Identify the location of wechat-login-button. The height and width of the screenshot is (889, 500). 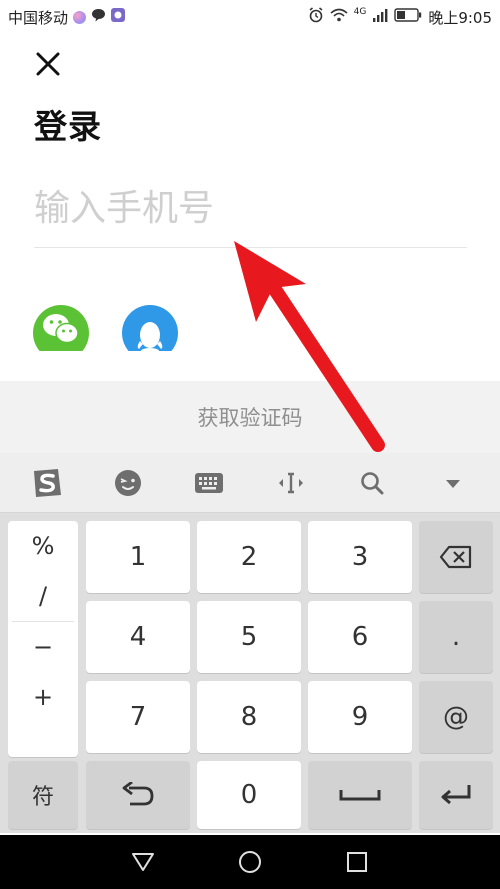
(61, 328).